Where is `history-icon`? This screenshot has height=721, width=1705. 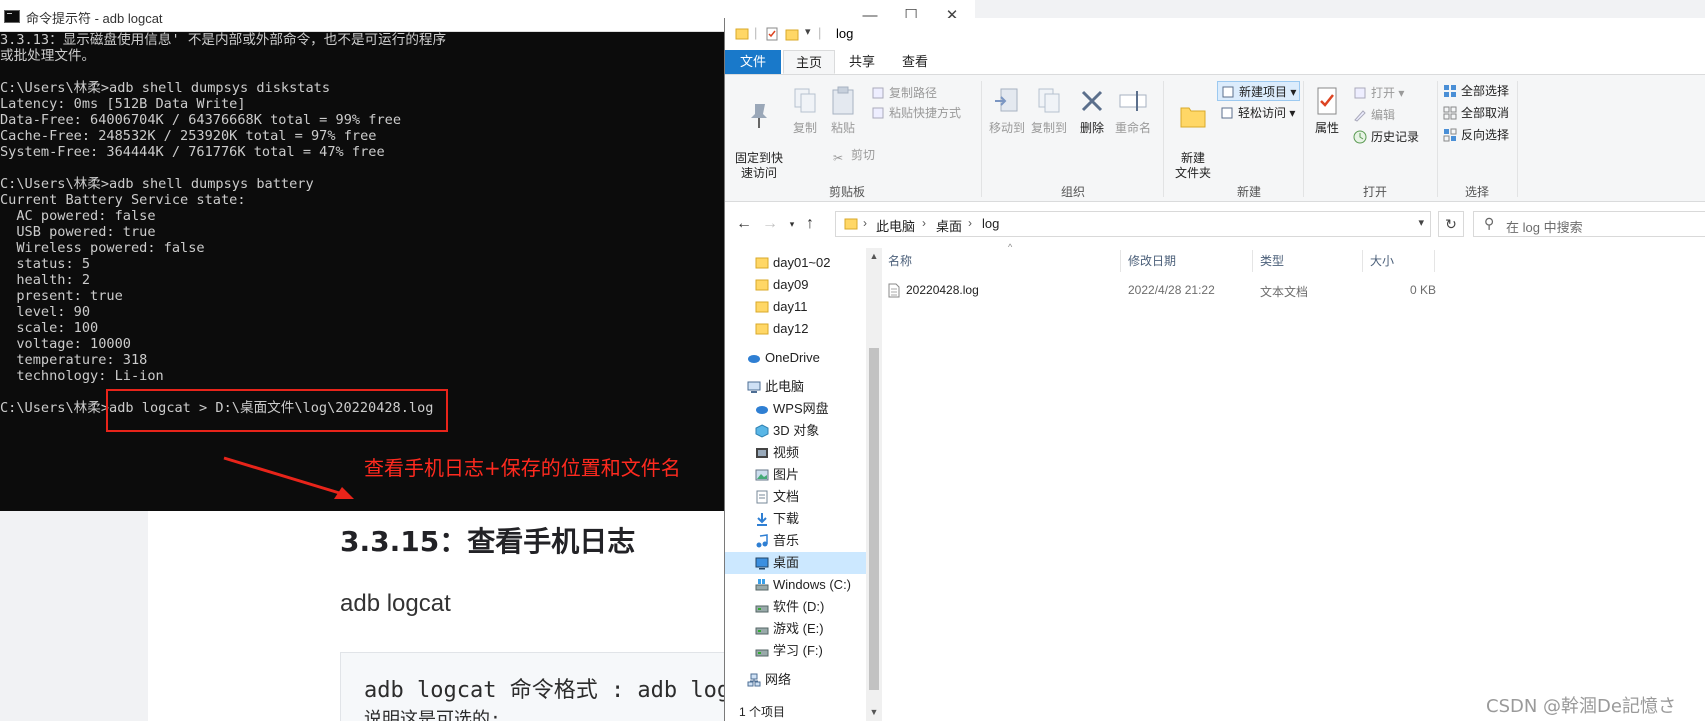 history-icon is located at coordinates (1360, 137).